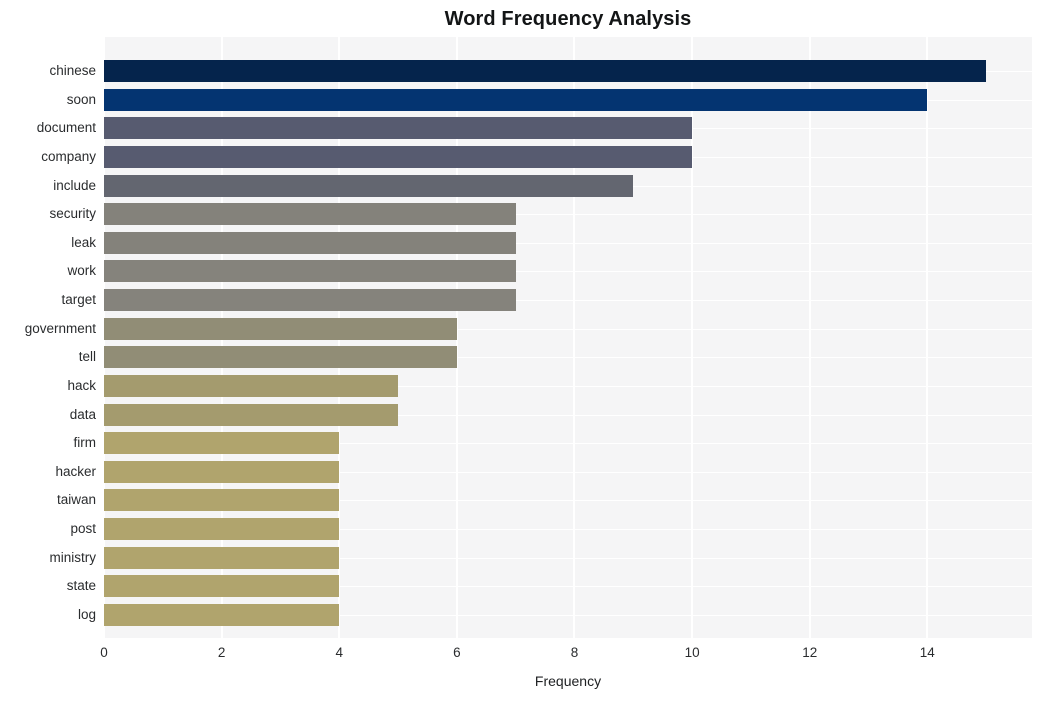 Image resolution: width=1042 pixels, height=701 pixels. Describe the element at coordinates (310, 243) in the screenshot. I see `bar-leak` at that location.